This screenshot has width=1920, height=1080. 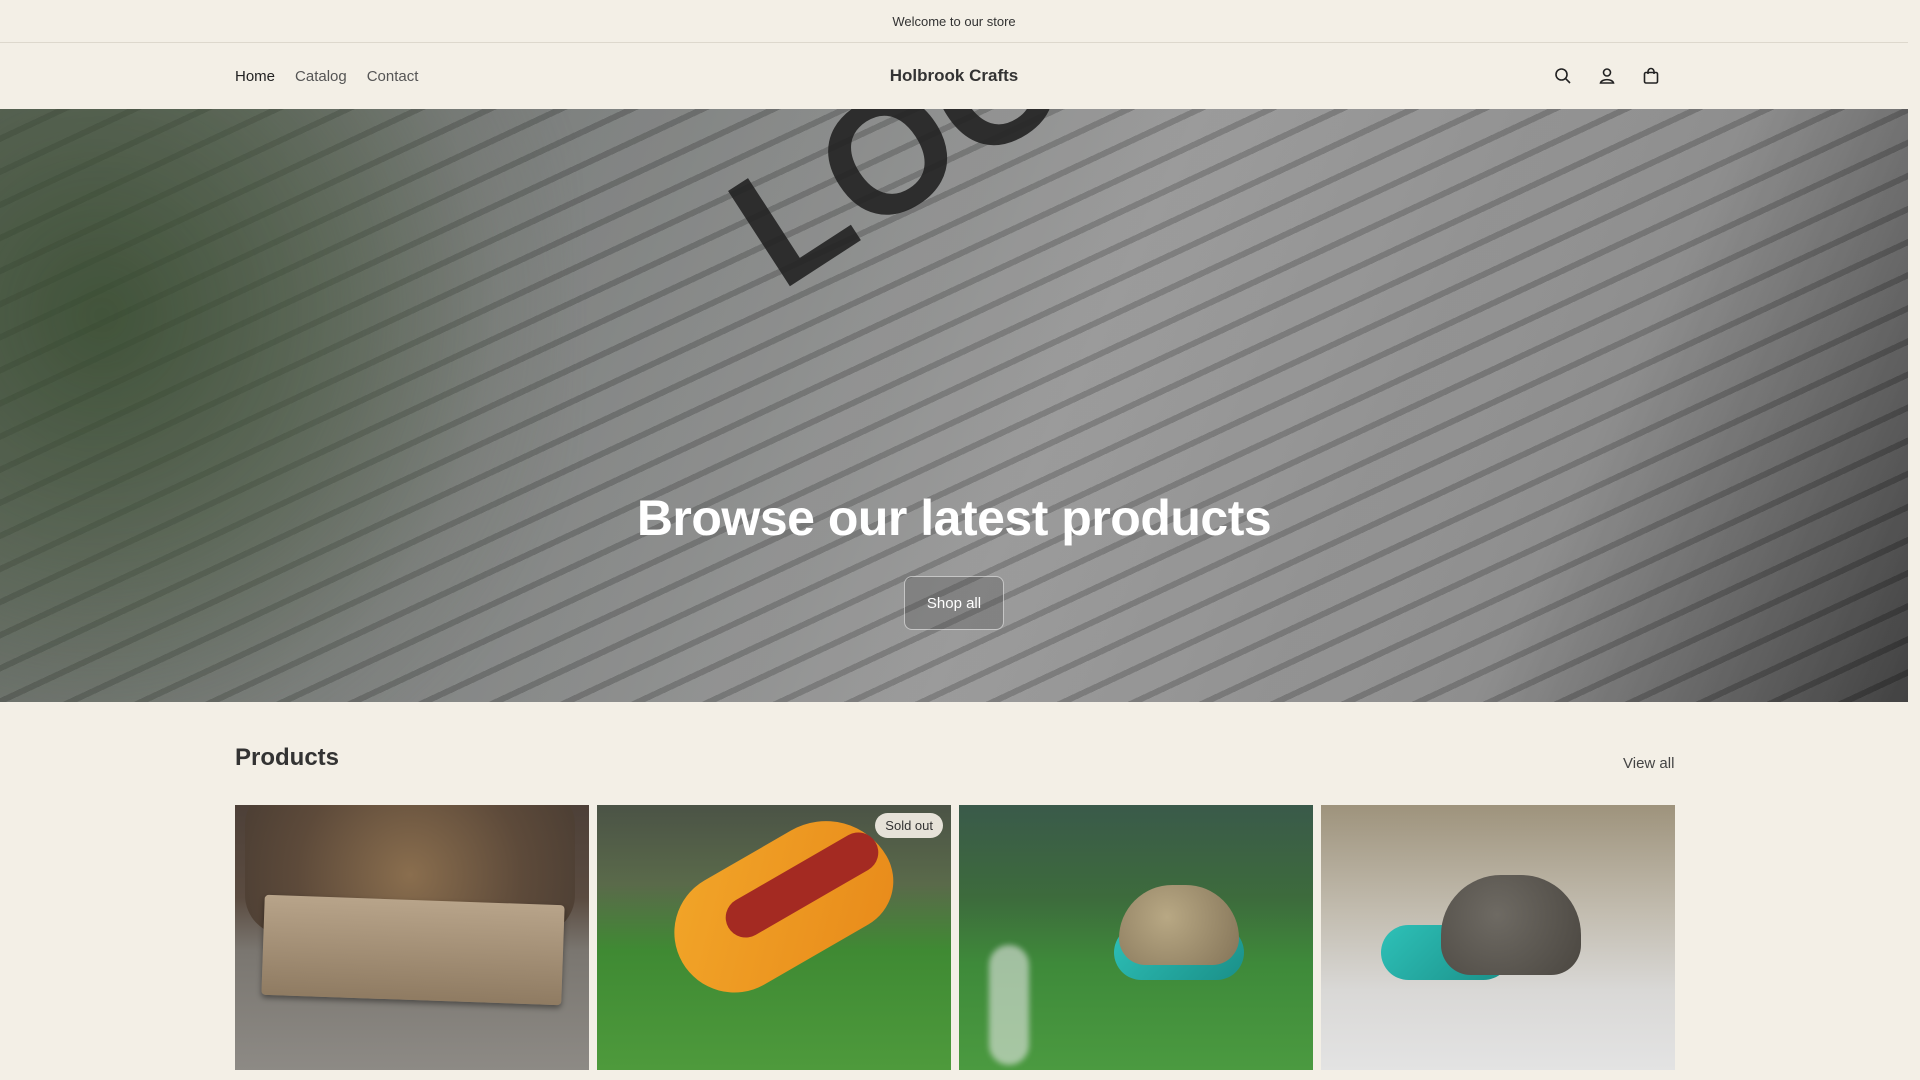 What do you see at coordinates (909, 825) in the screenshot?
I see `sold-out-badge: Sold out` at bounding box center [909, 825].